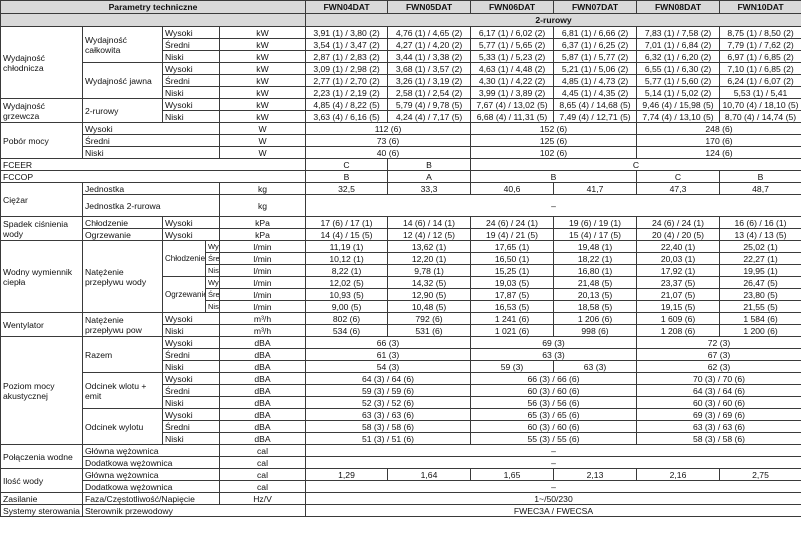 This screenshot has width=801, height=553. What do you see at coordinates (553, 498) in the screenshot?
I see `table-cell: 1~/50/230` at bounding box center [553, 498].